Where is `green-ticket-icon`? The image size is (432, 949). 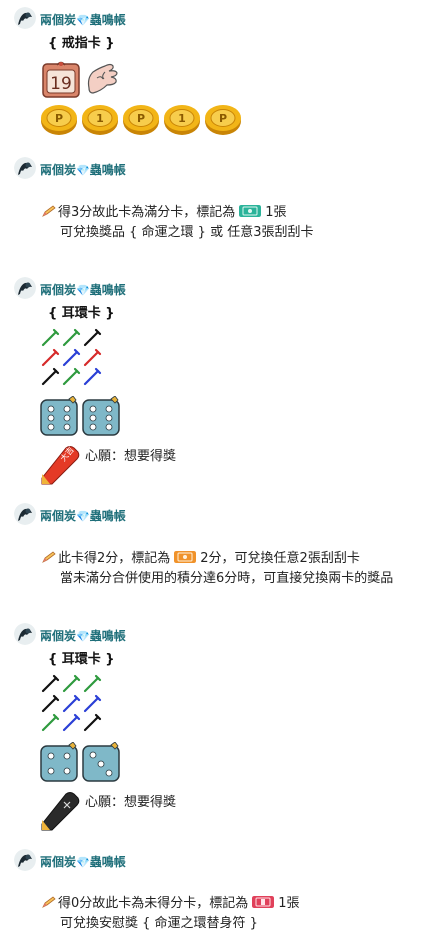
green-ticket-icon is located at coordinates (250, 211).